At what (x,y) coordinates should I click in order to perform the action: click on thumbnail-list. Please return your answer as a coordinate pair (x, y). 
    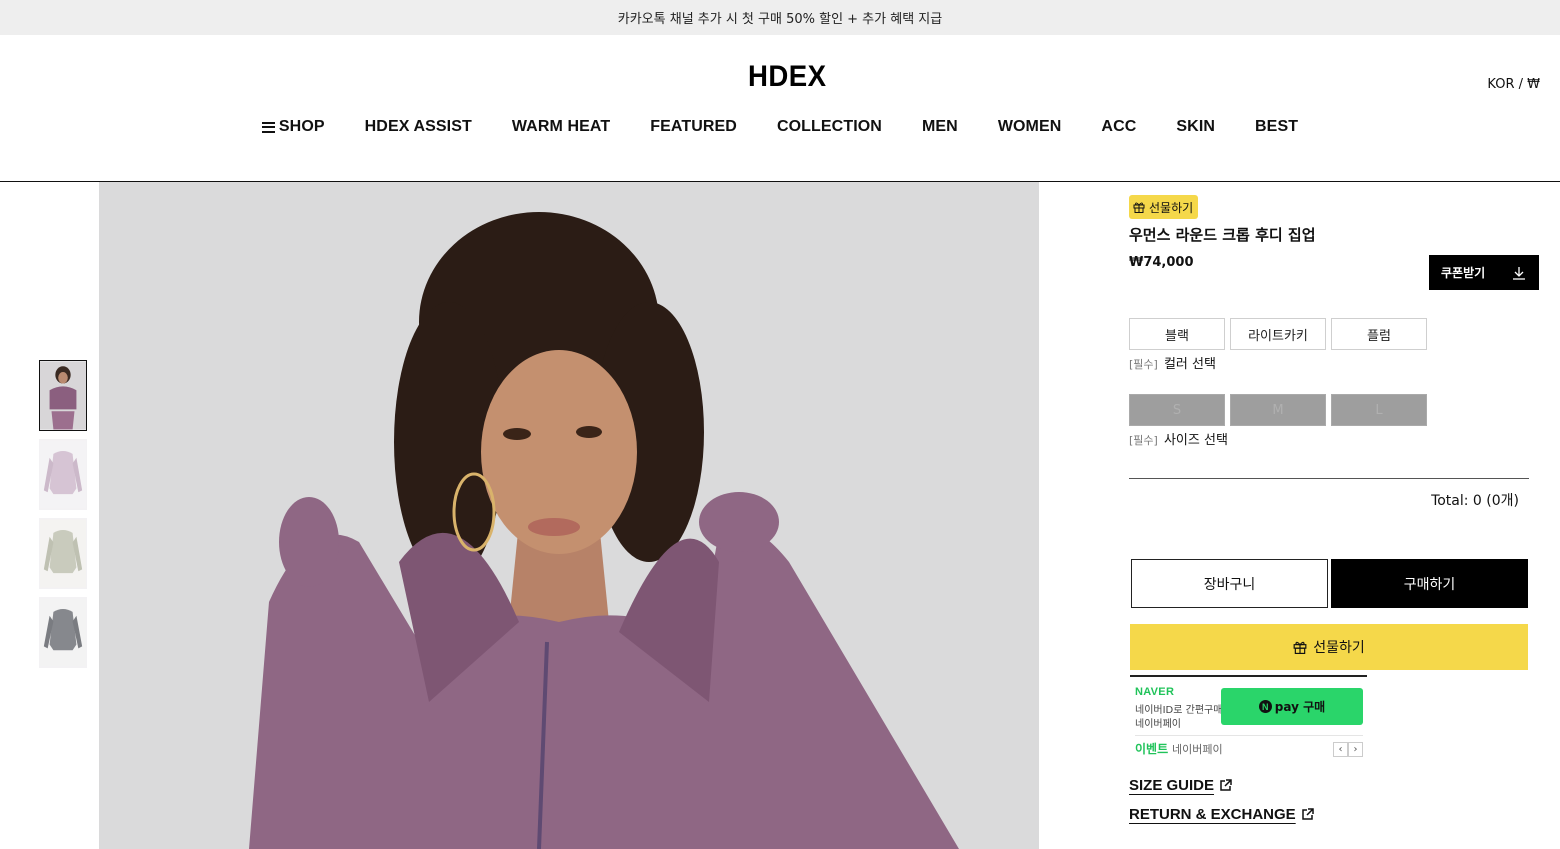
    Looking at the image, I should click on (63, 518).